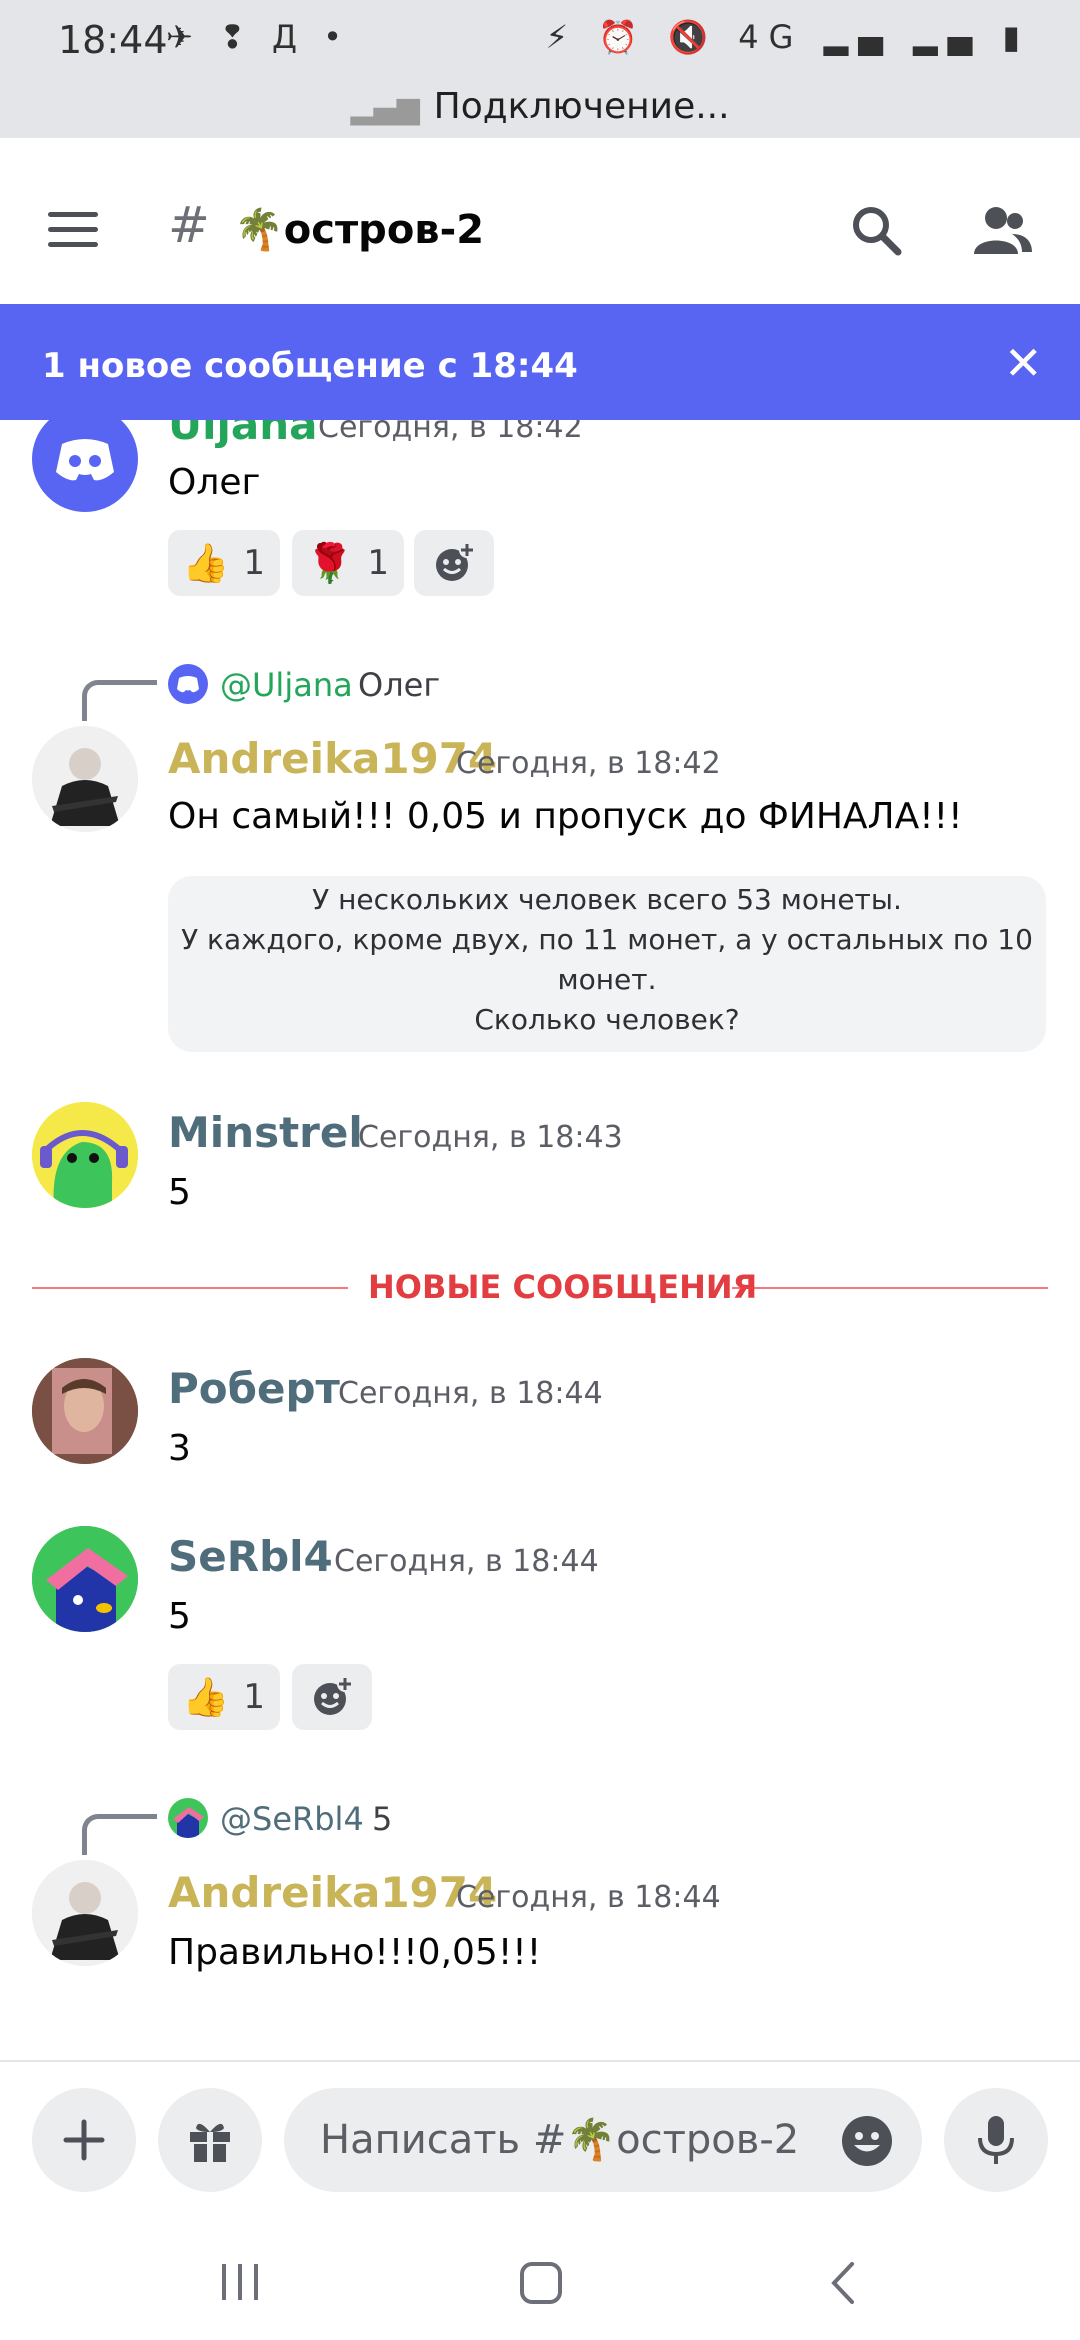 This screenshot has width=1080, height=2340. What do you see at coordinates (382, 1819) in the screenshot?
I see `reply-preview: 5` at bounding box center [382, 1819].